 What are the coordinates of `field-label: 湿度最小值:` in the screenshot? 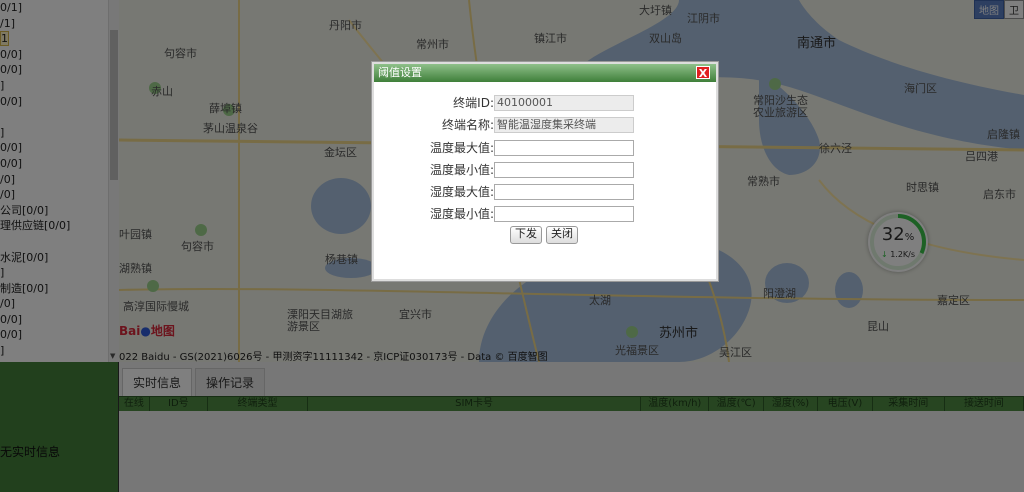 It's located at (461, 214).